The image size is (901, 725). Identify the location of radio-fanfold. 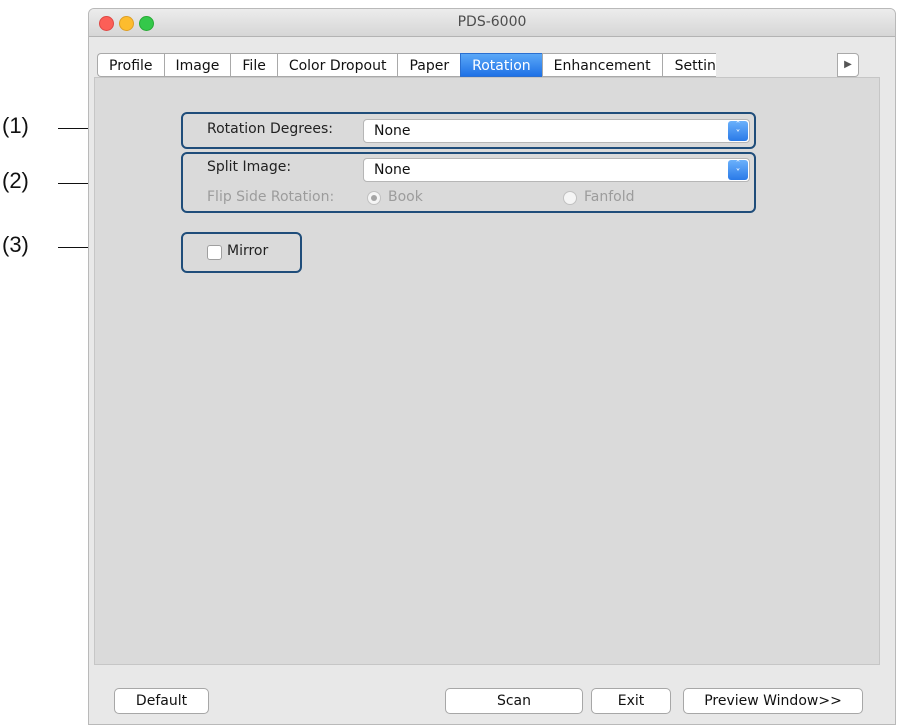
(570, 198).